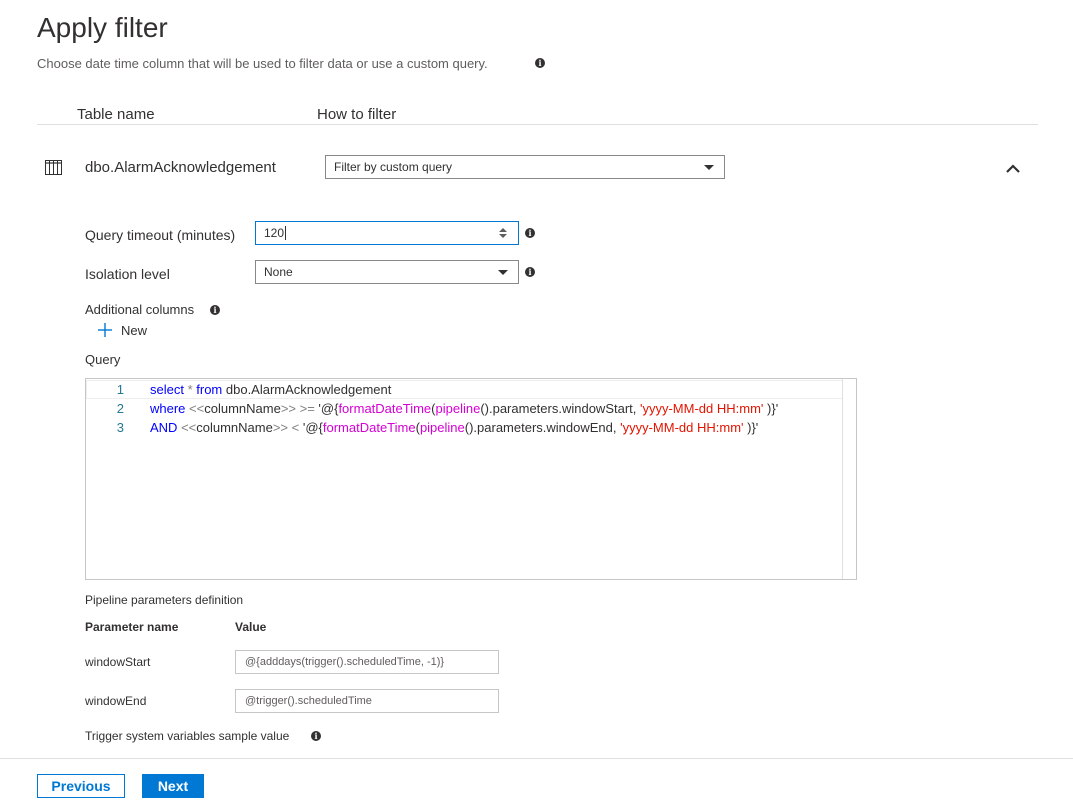 The image size is (1073, 806). What do you see at coordinates (167, 389) in the screenshot?
I see `code-token: select` at bounding box center [167, 389].